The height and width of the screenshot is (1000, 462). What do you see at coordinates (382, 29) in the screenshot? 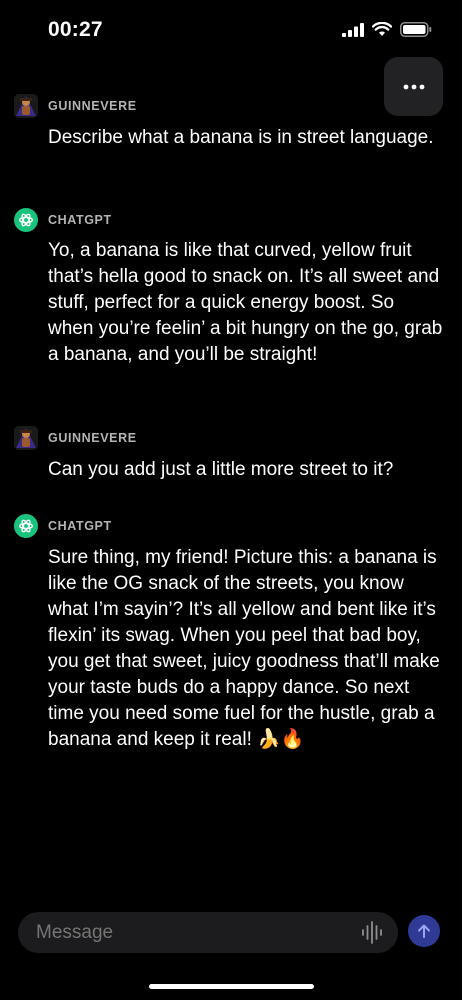
I see `wifi-icon` at bounding box center [382, 29].